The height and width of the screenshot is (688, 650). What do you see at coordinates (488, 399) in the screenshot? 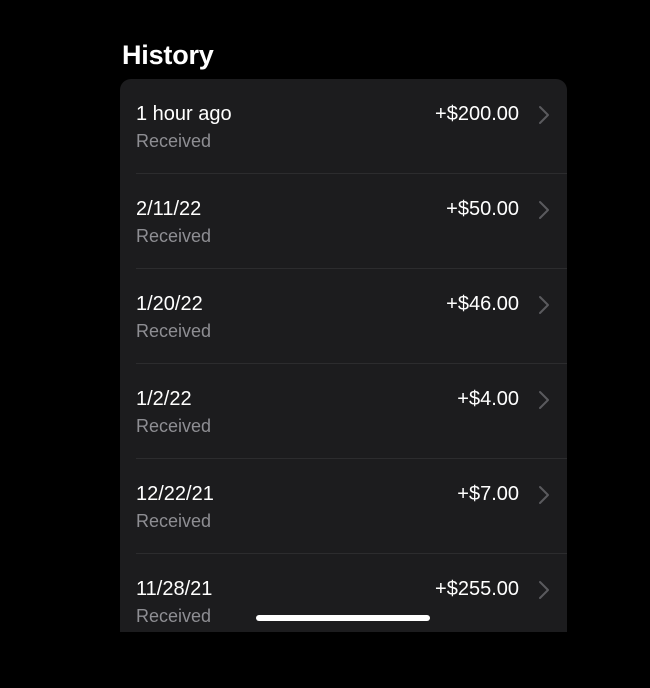
I see `transaction-amount: +$4.00` at bounding box center [488, 399].